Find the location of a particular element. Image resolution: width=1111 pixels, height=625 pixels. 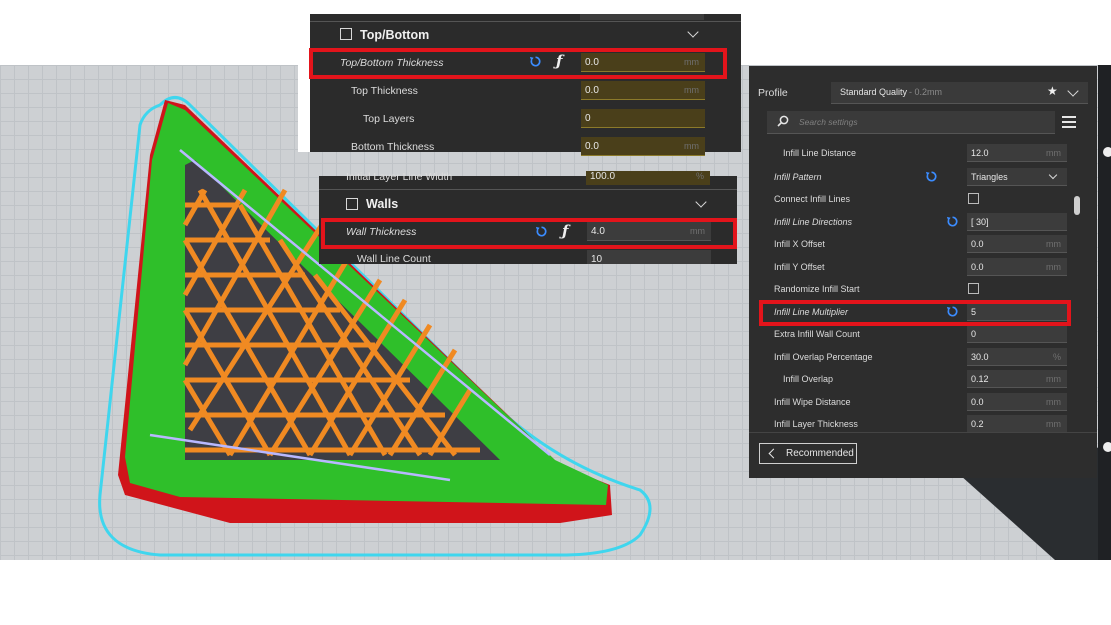

setting-row-infill-overlap-percentage: Infill Overlap Percentage 30.0% is located at coordinates (923, 357).